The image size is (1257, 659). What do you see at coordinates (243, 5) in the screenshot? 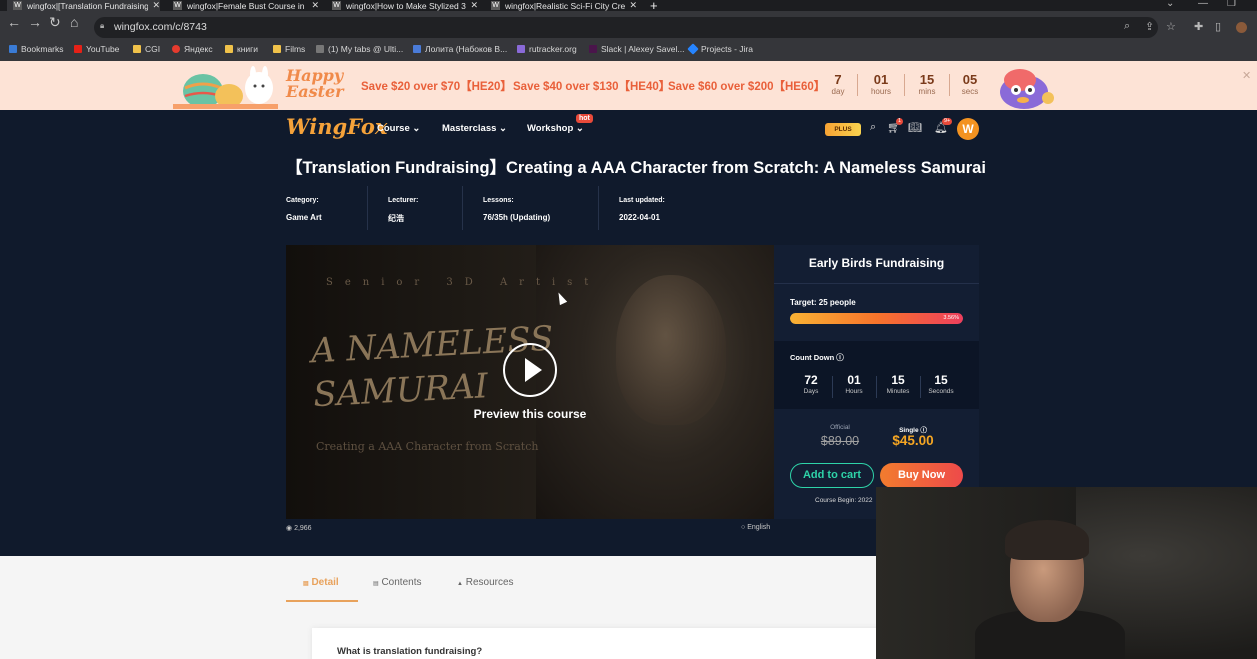
I see `browser-tab-2: Wwingfox|Female Bust Course in M ✕` at bounding box center [243, 5].